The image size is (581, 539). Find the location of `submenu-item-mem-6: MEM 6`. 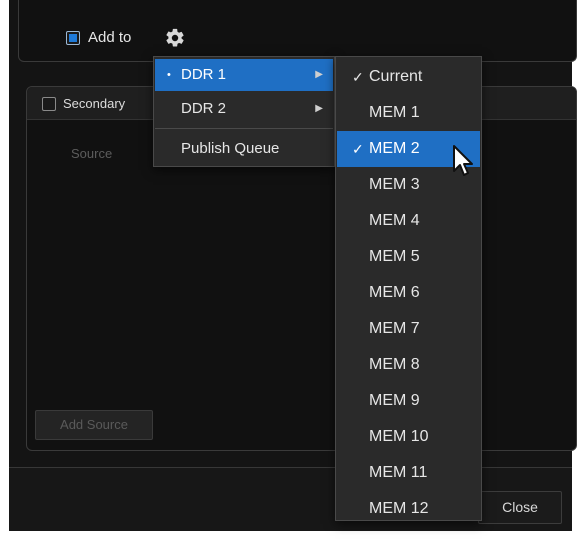

submenu-item-mem-6: MEM 6 is located at coordinates (408, 293).